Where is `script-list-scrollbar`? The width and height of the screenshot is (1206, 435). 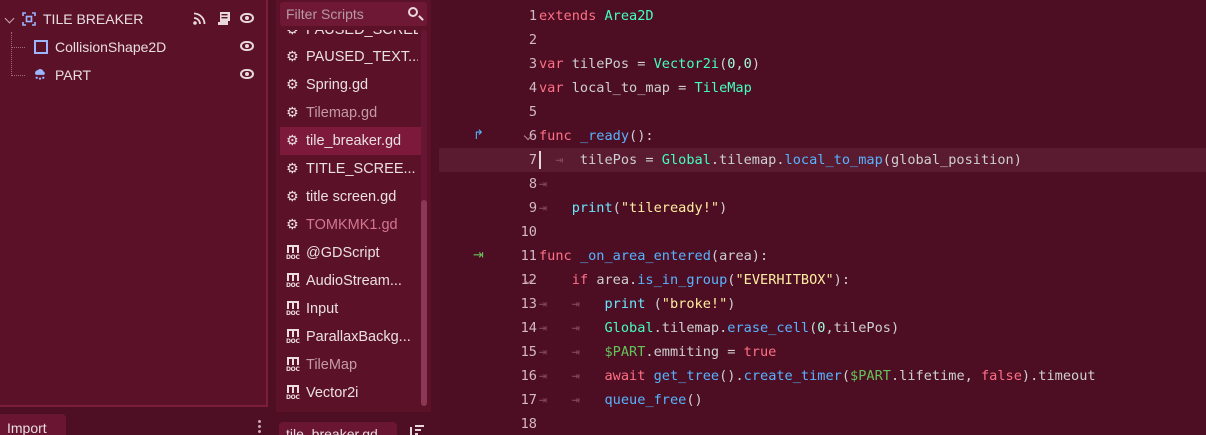
script-list-scrollbar is located at coordinates (424, 218).